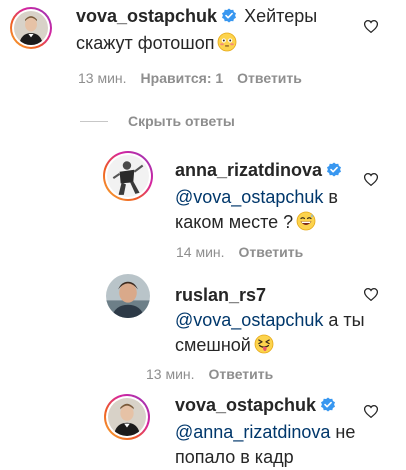  I want to click on reply-meta: 14 мин. Ответить, so click(246, 252).